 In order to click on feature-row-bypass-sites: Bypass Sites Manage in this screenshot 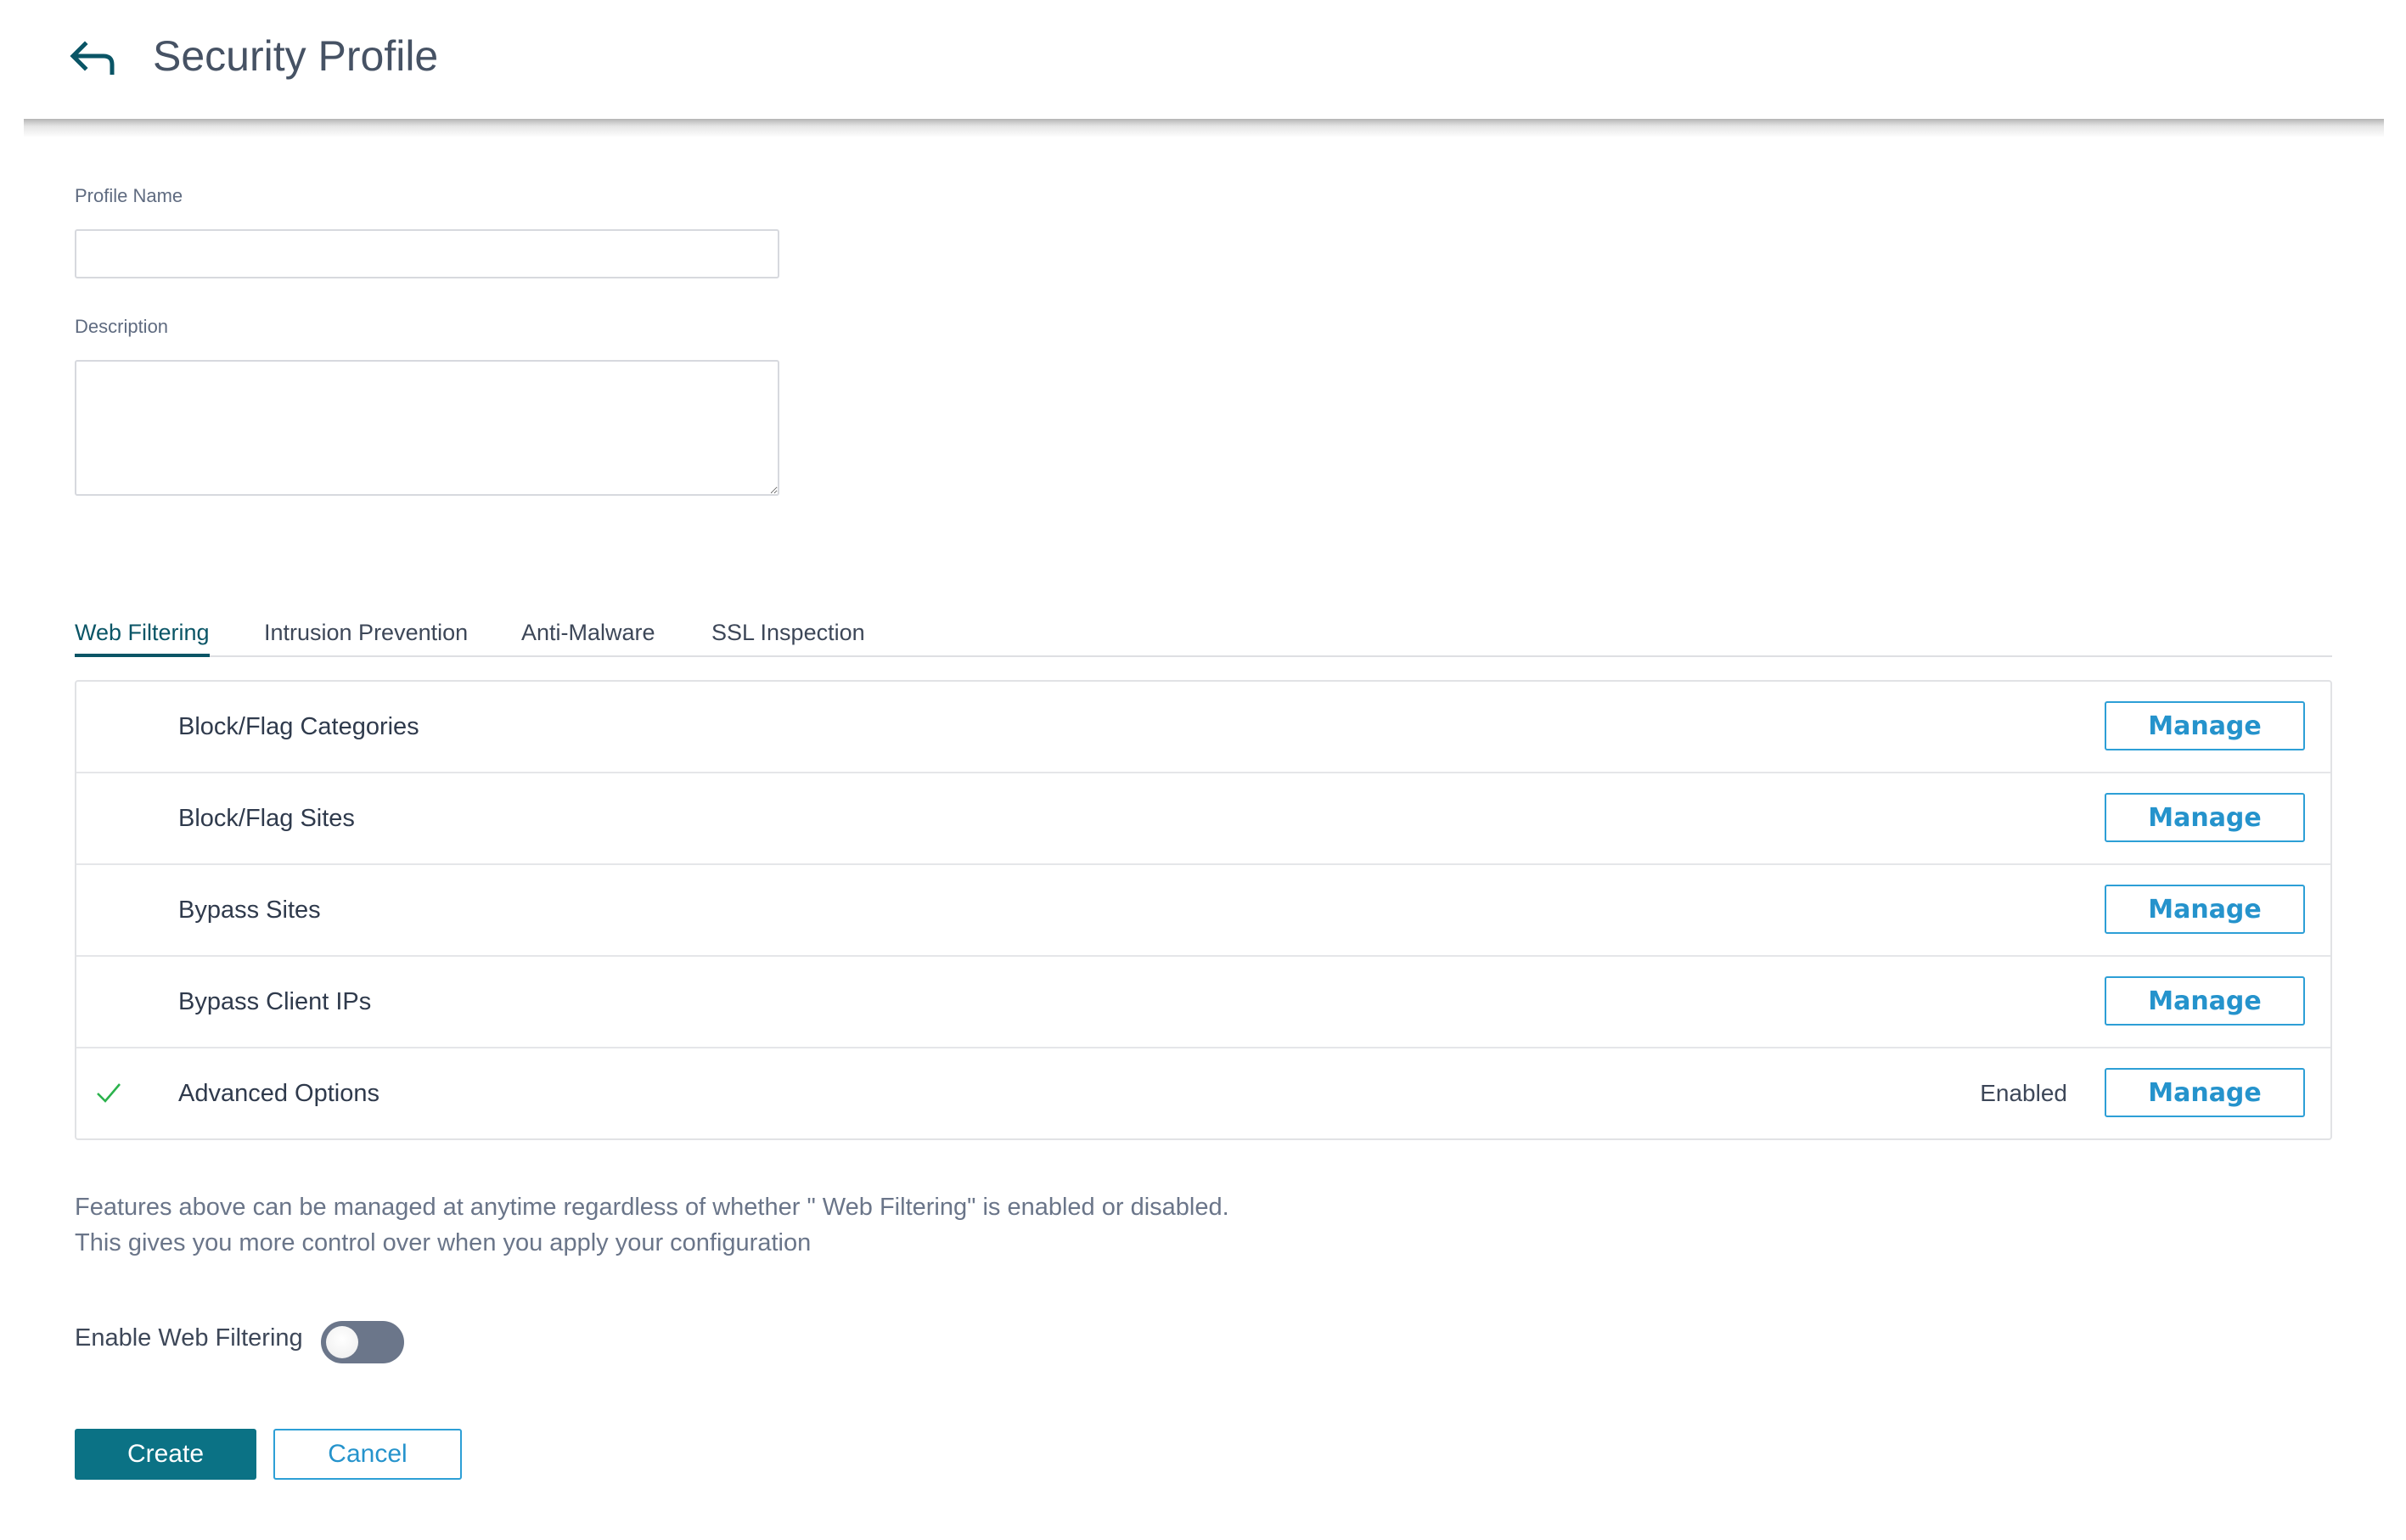, I will do `click(1203, 911)`.